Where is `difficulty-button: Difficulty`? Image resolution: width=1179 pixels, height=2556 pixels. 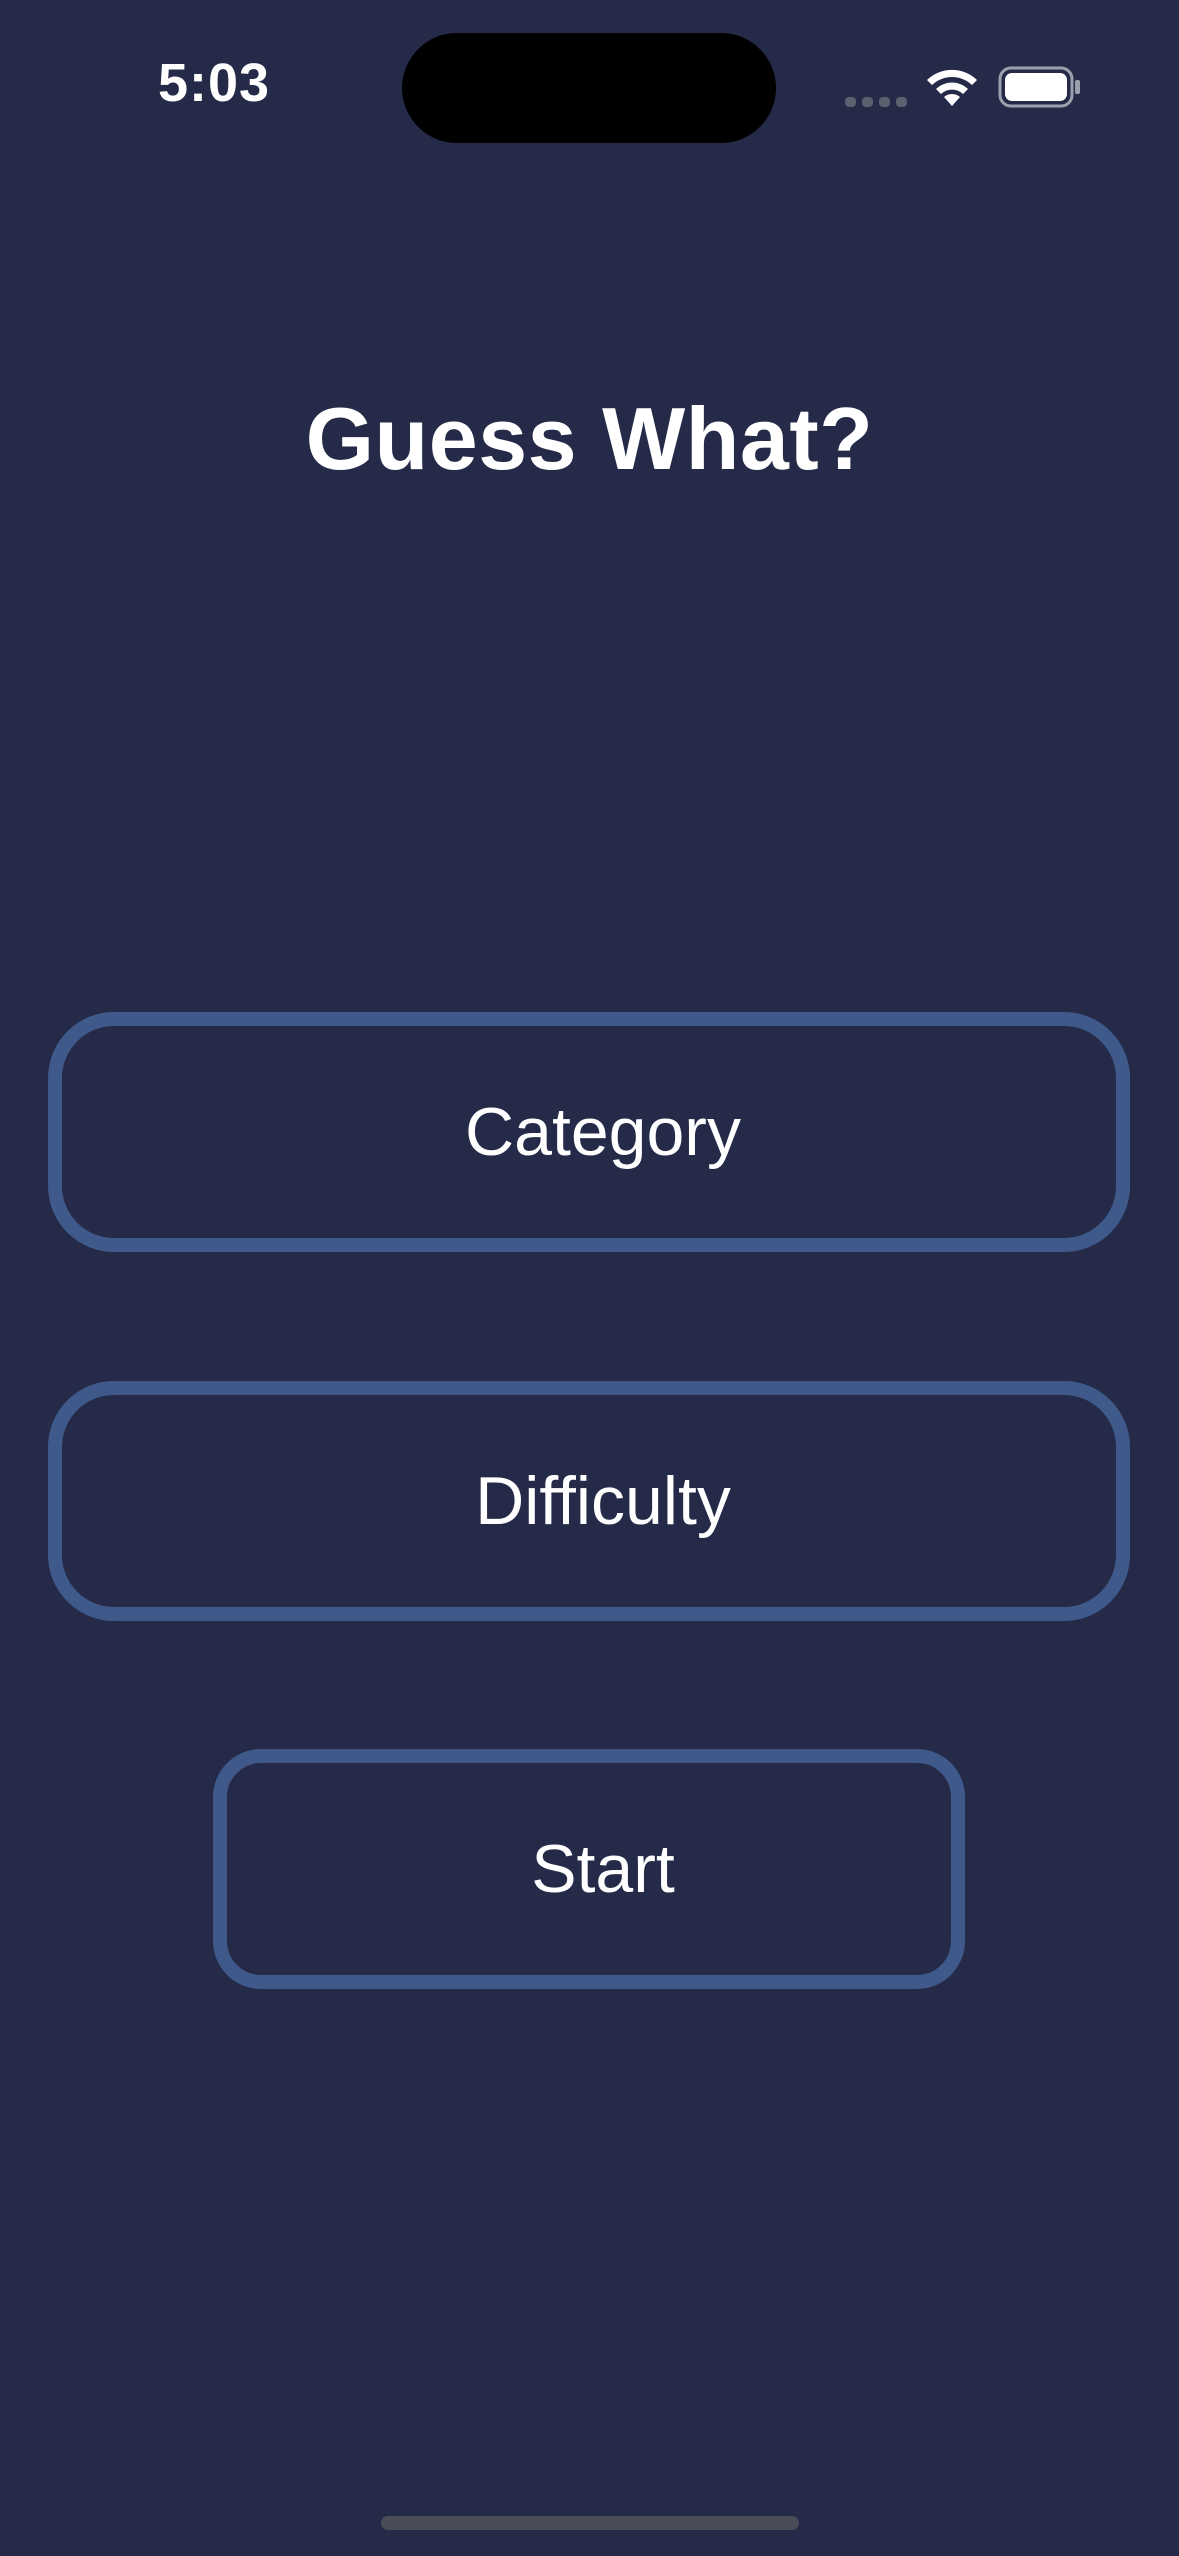 difficulty-button: Difficulty is located at coordinates (589, 1501).